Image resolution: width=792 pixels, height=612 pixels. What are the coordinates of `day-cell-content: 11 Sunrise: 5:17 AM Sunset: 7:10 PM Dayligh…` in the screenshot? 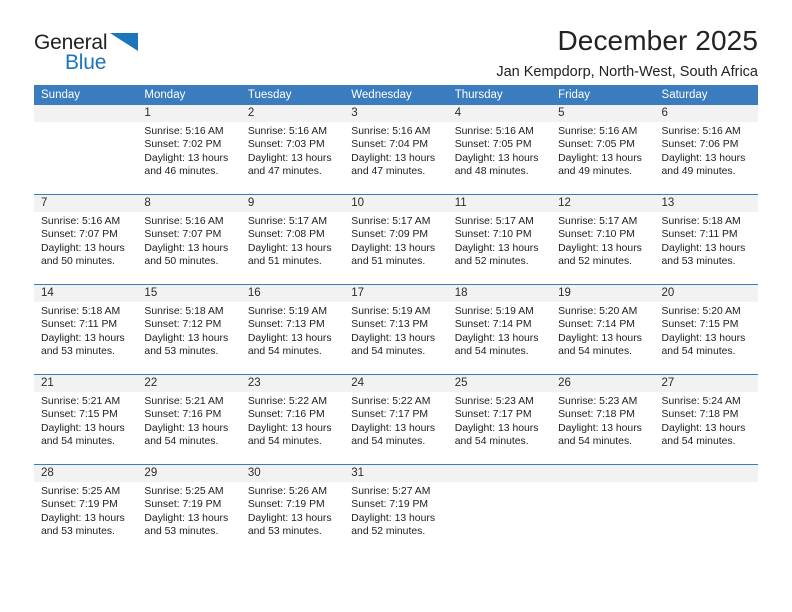 It's located at (499, 239).